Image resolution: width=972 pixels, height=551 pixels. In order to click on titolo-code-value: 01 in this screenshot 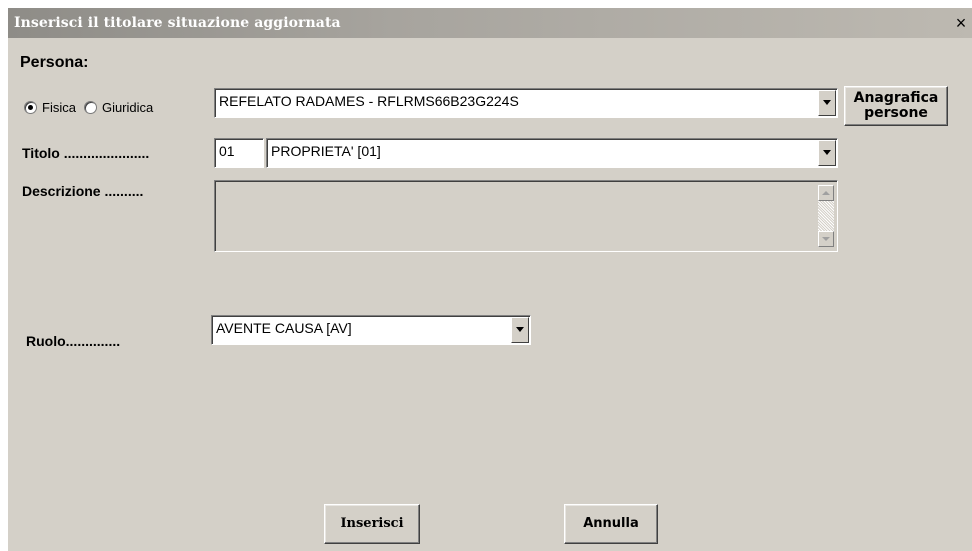, I will do `click(227, 151)`.